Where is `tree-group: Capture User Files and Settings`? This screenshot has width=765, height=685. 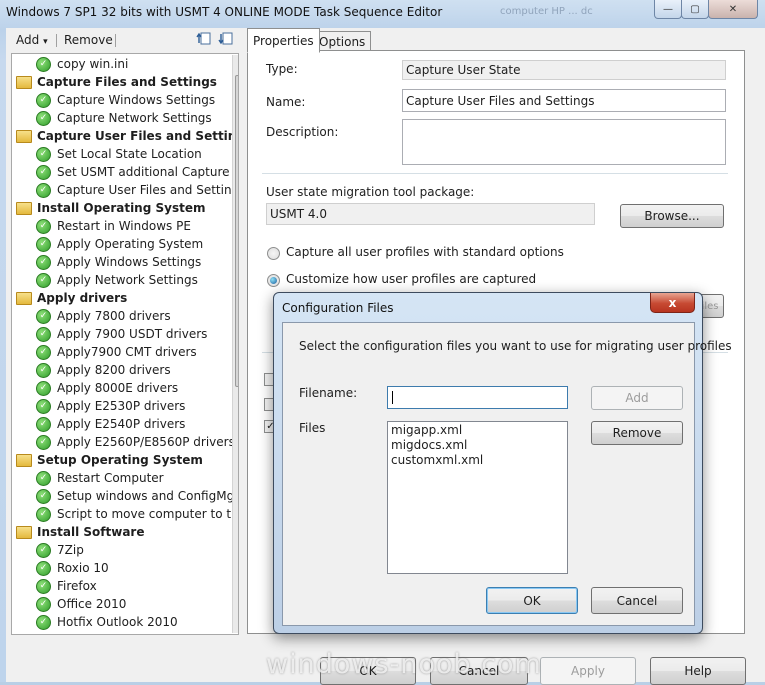
tree-group: Capture User Files and Settings is located at coordinates (127, 136).